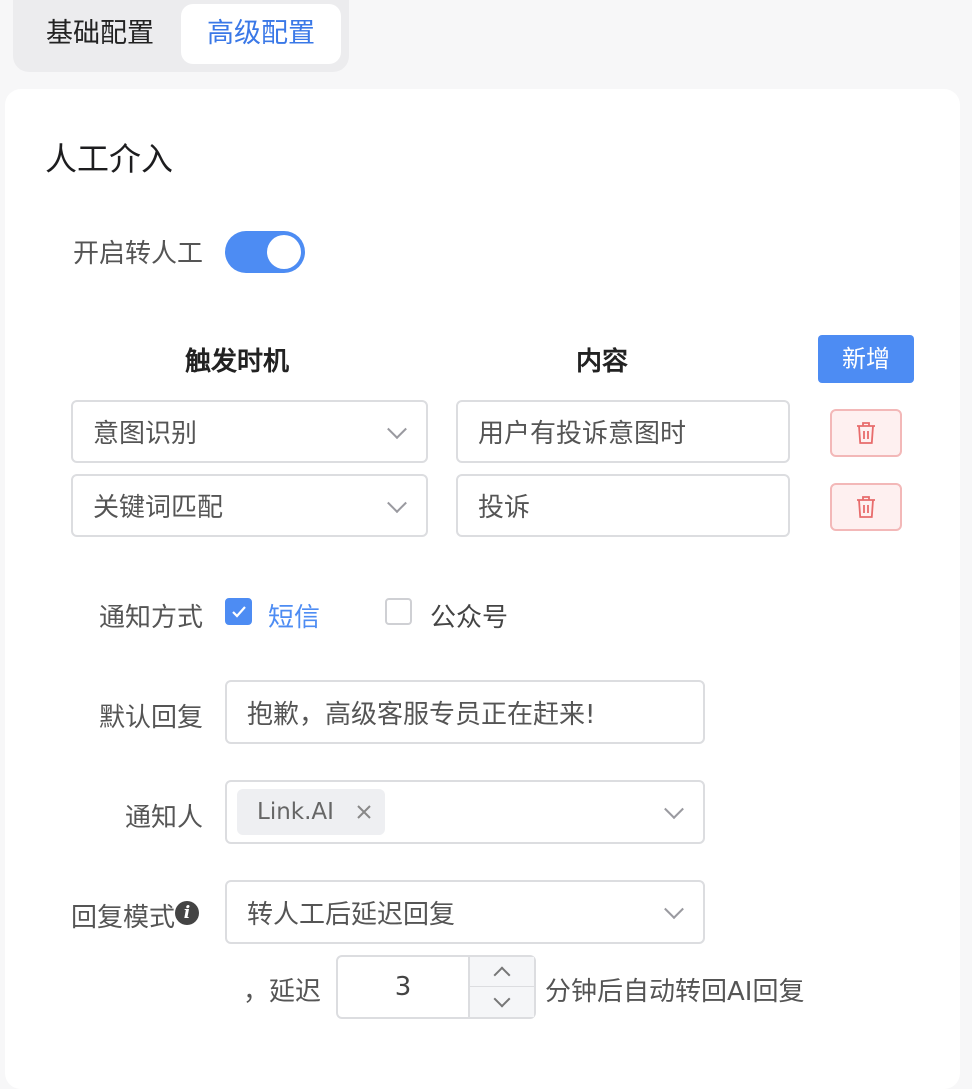  I want to click on tab-basic-config: 基础配置, so click(100, 34).